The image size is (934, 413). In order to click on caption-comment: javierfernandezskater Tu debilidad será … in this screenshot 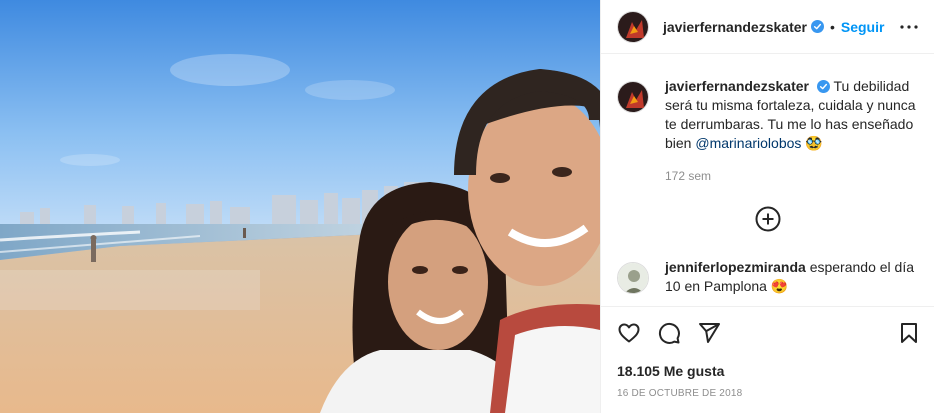, I will do `click(775, 131)`.